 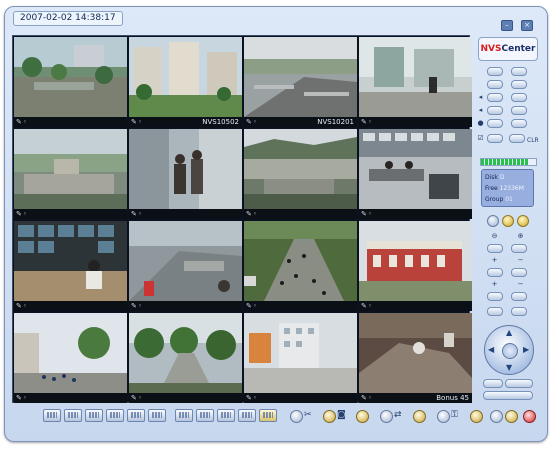 I want to click on focus-far-icon: −, so click(x=520, y=260).